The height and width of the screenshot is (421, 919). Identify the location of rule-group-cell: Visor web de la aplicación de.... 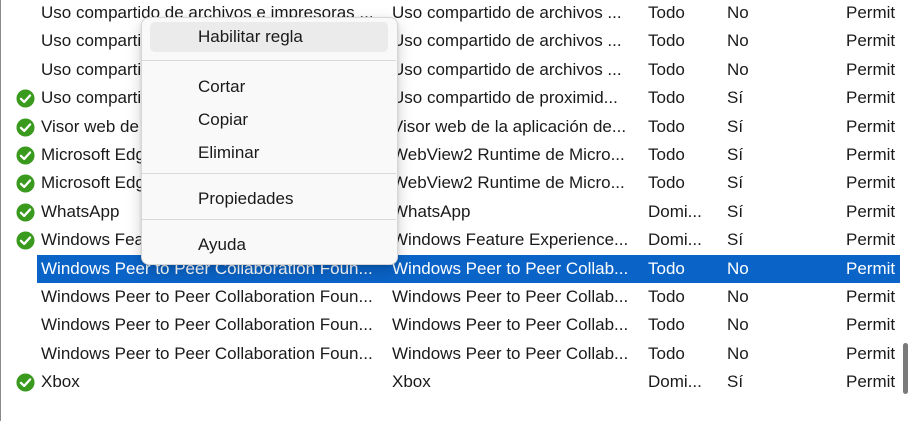
(509, 126).